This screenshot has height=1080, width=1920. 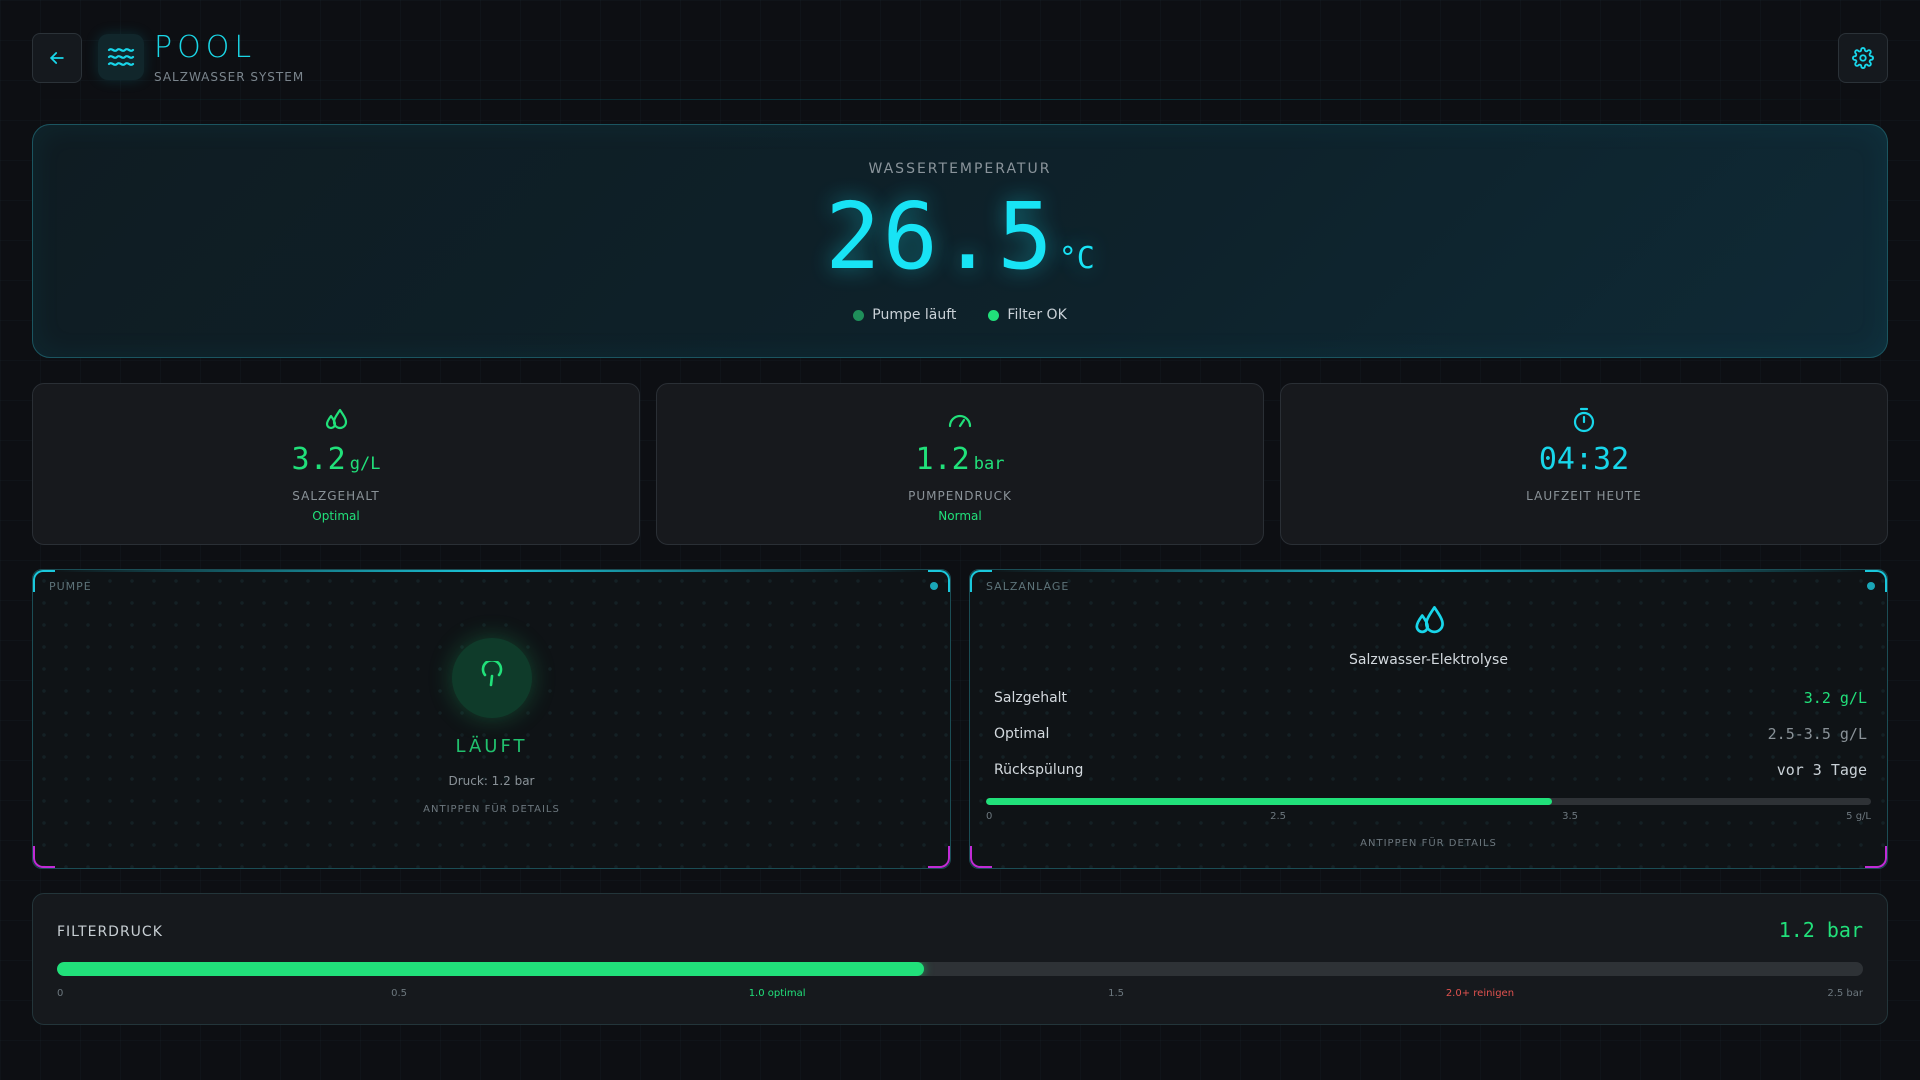 I want to click on salt-row-optimal: Optimal 2.5-3.5 g/L, so click(x=1430, y=734).